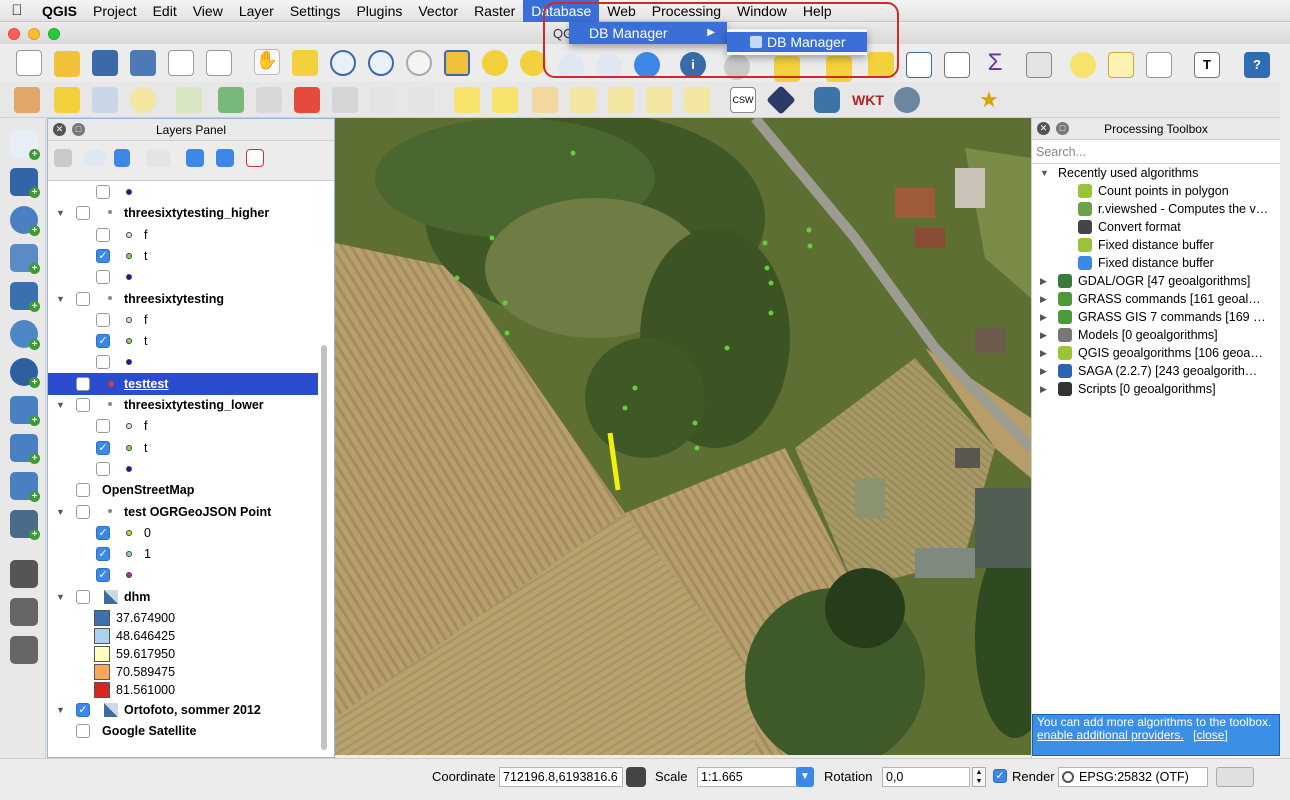 This screenshot has width=1290, height=800. What do you see at coordinates (25, 183) in the screenshot?
I see `add-raster-layer-icon: +` at bounding box center [25, 183].